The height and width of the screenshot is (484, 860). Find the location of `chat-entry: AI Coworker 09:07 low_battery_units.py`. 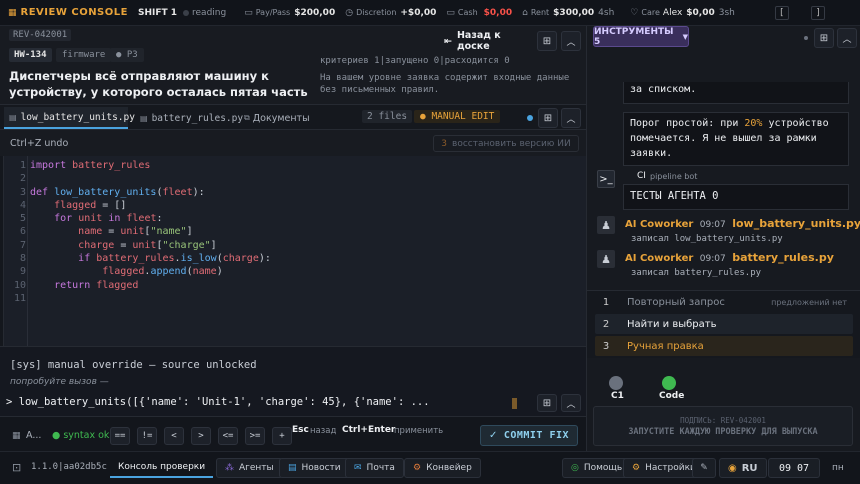

chat-entry: AI Coworker 09:07 low_battery_units.py is located at coordinates (742, 223).